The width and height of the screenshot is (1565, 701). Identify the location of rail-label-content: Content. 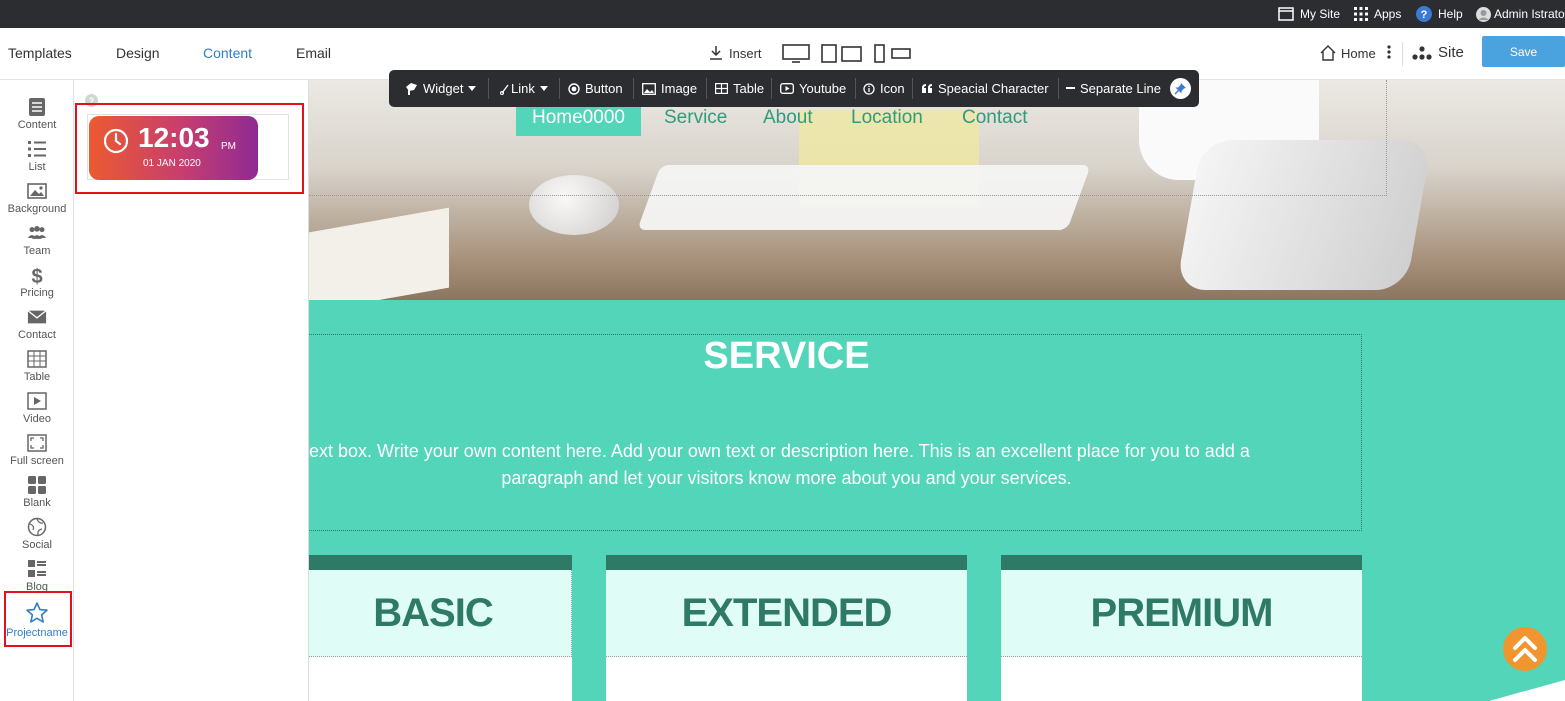
(37, 125).